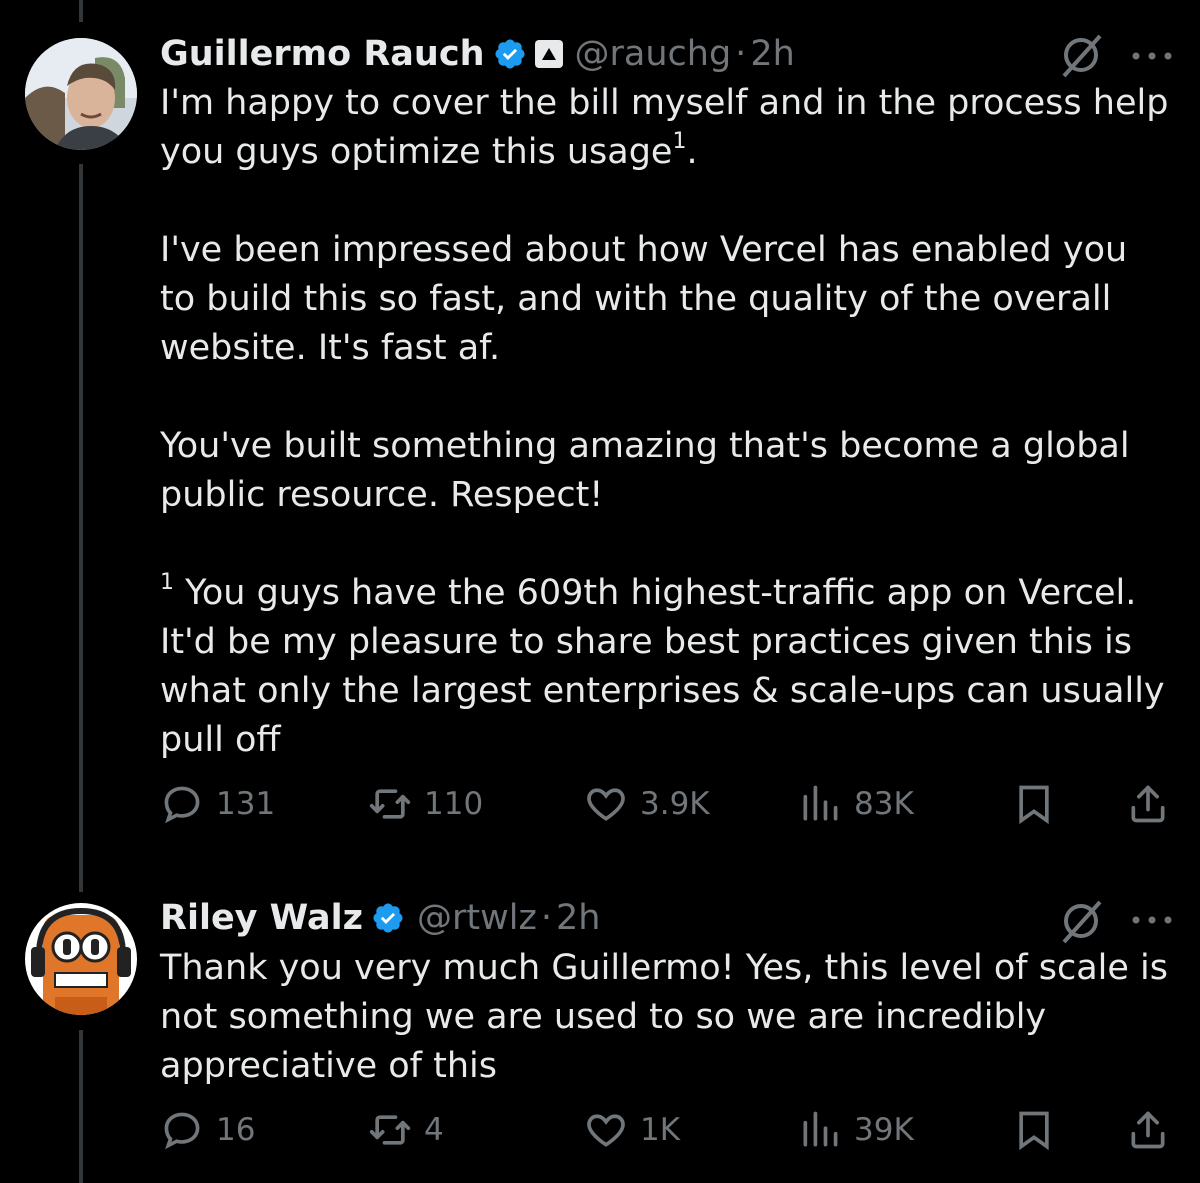 Image resolution: width=1200 pixels, height=1183 pixels. I want to click on repost-count: 4, so click(434, 1130).